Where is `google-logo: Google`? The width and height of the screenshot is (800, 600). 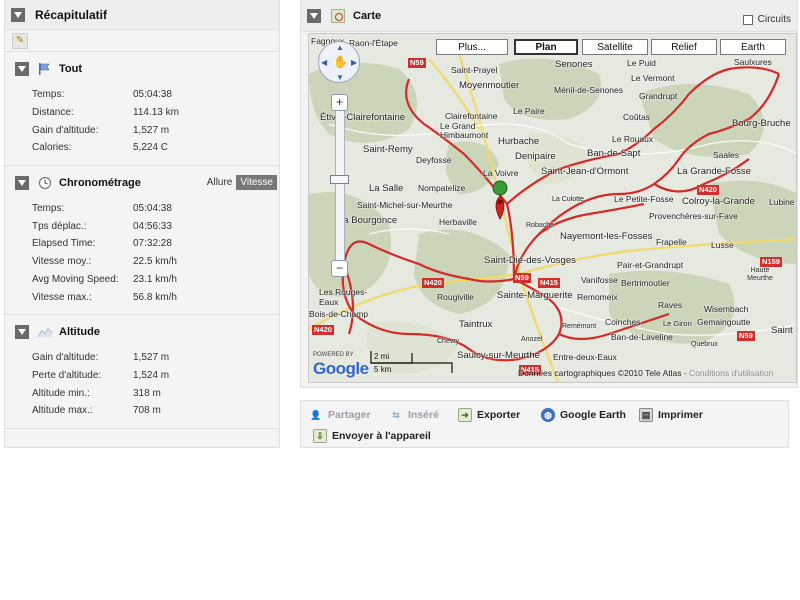 google-logo: Google is located at coordinates (341, 369).